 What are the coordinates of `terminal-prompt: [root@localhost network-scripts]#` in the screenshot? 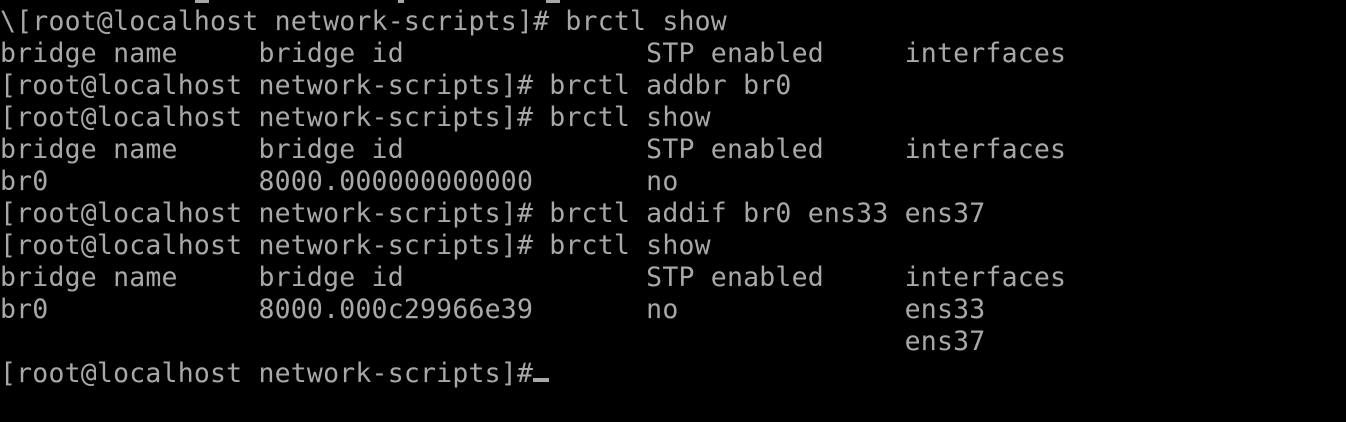 It's located at (267, 373).